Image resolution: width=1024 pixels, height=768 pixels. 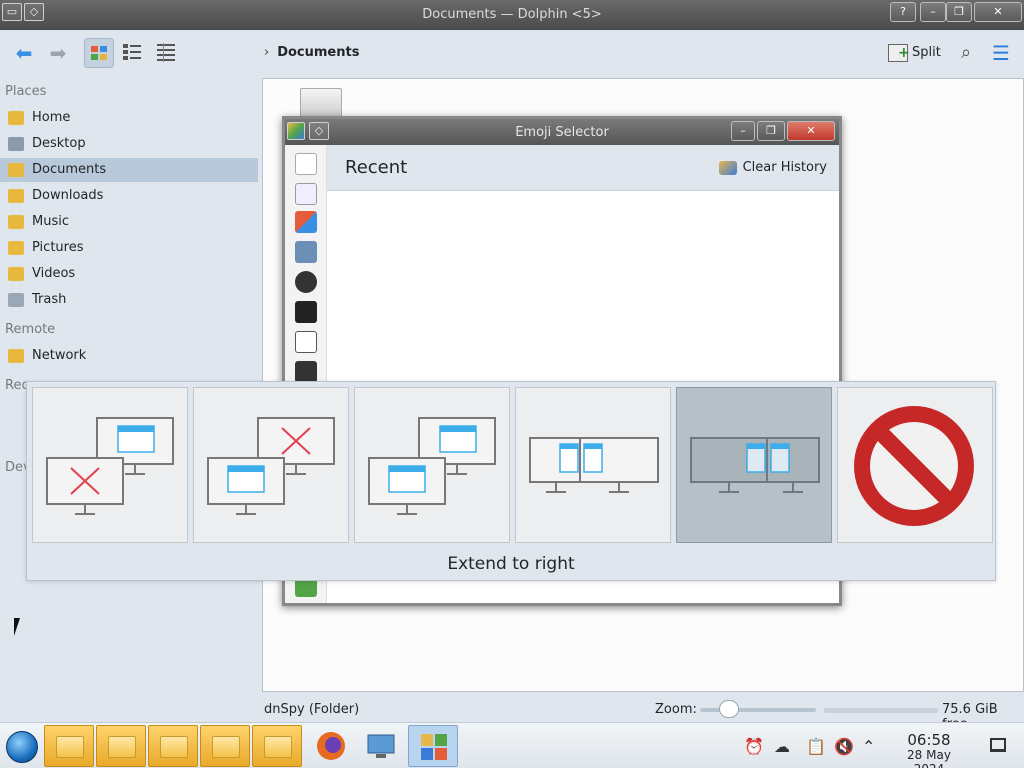 What do you see at coordinates (16, 144) in the screenshot?
I see `desktop-icon` at bounding box center [16, 144].